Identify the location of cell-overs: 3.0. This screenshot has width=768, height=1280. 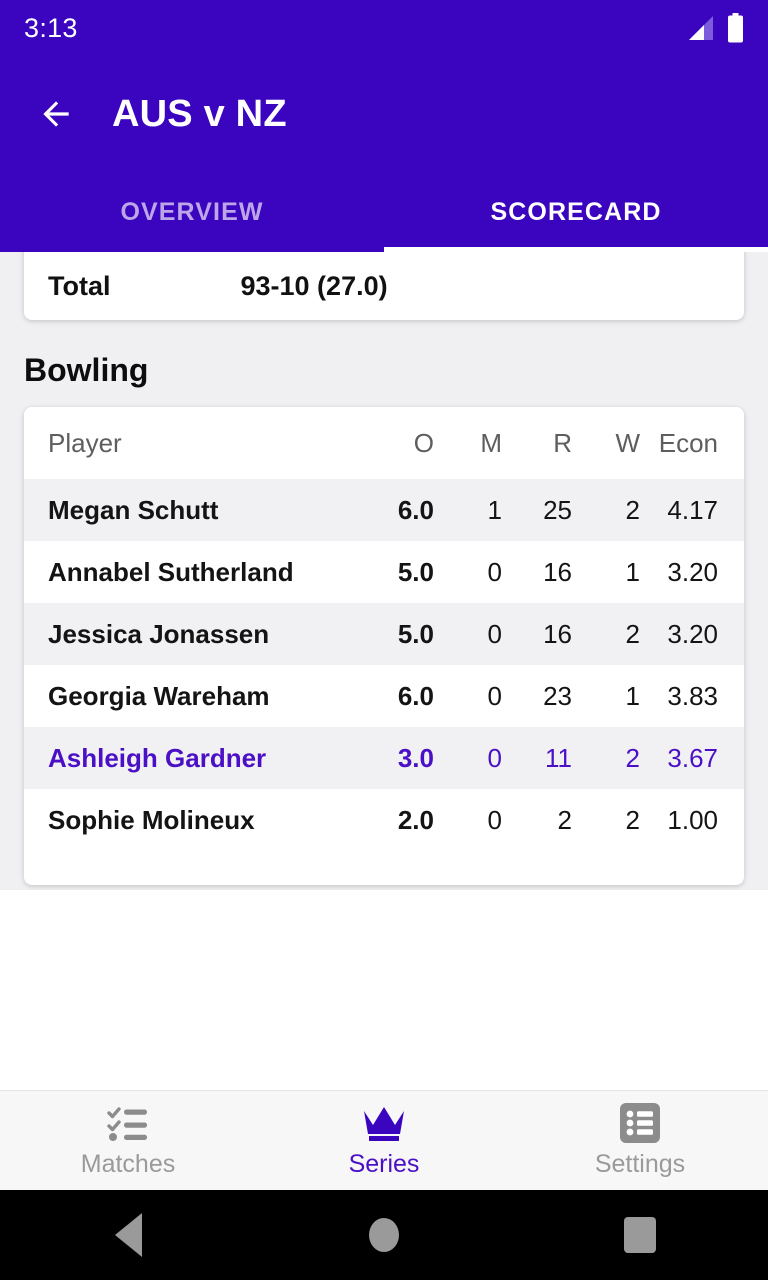
(415, 757).